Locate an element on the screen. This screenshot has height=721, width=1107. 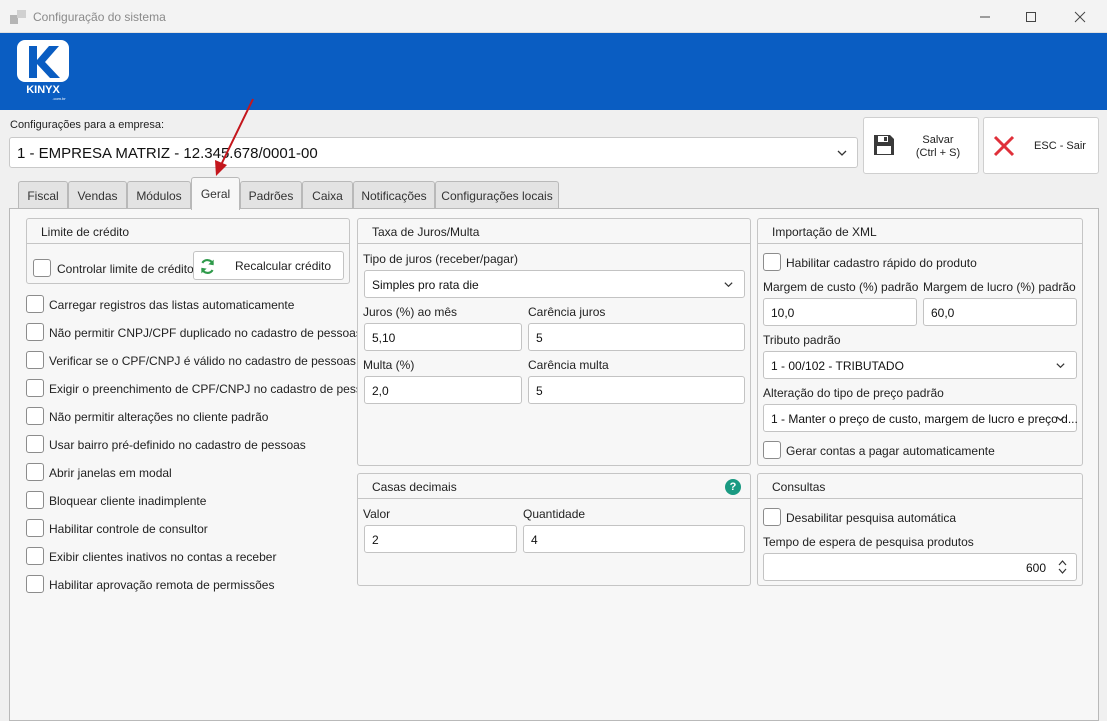
decimal-places-group: Casas decimais ? Valor 2 Quantidade 4 is located at coordinates (554, 529).